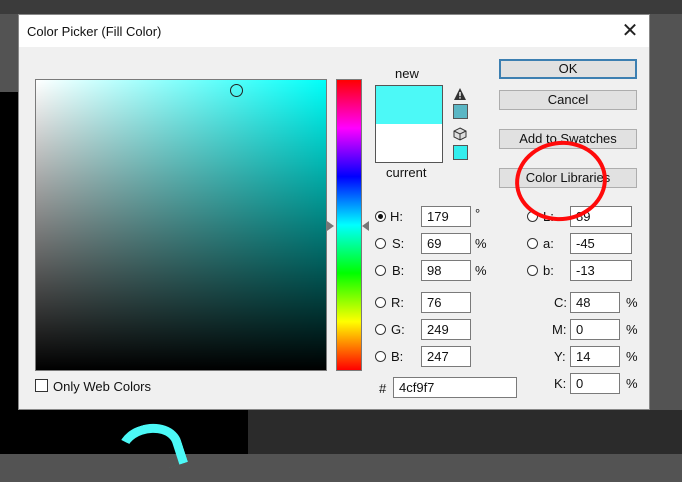 The width and height of the screenshot is (682, 482). I want to click on green-radio, so click(380, 329).